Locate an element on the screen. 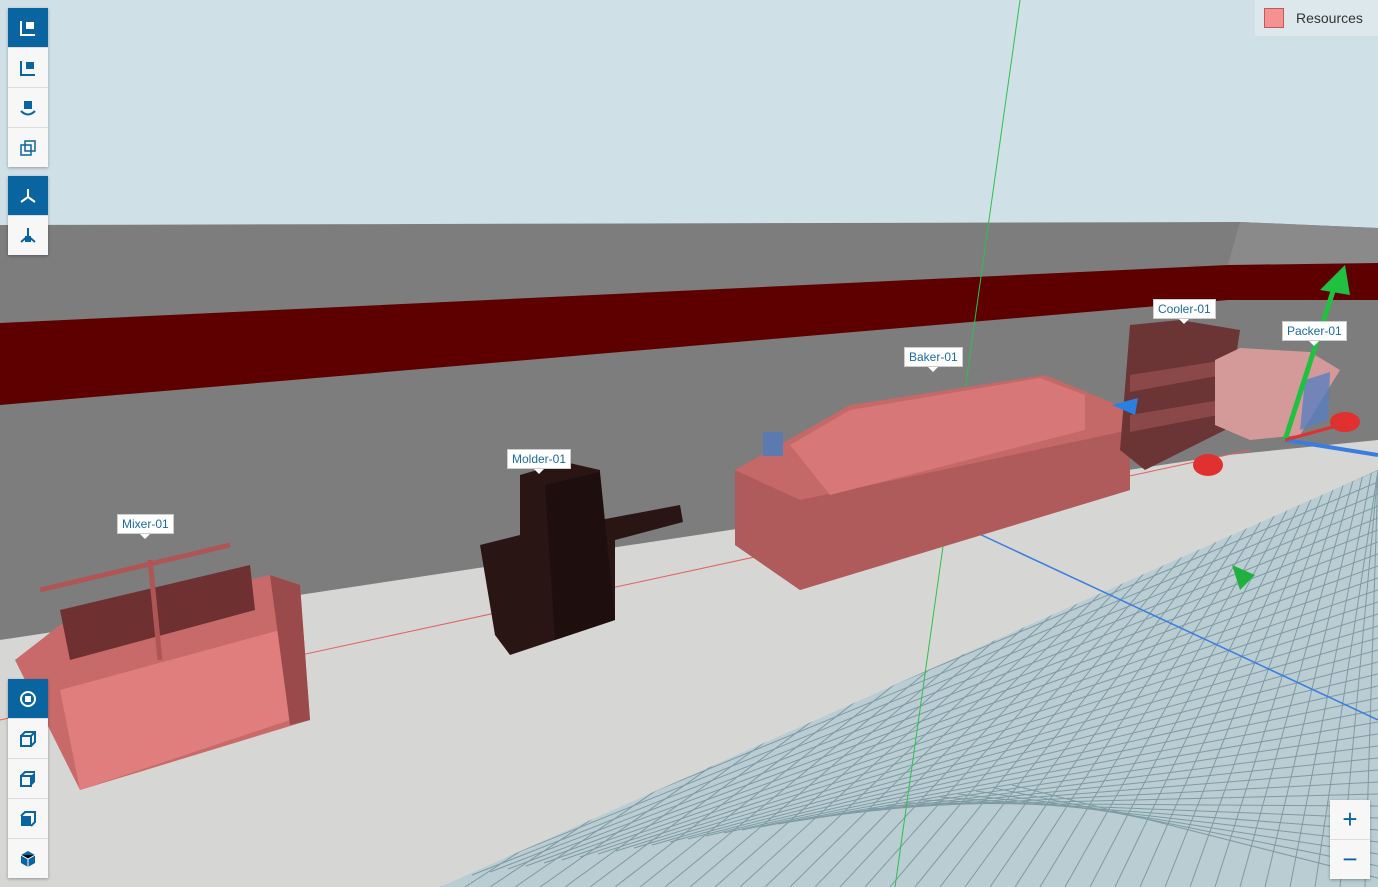  front-view-button is located at coordinates (28, 739).